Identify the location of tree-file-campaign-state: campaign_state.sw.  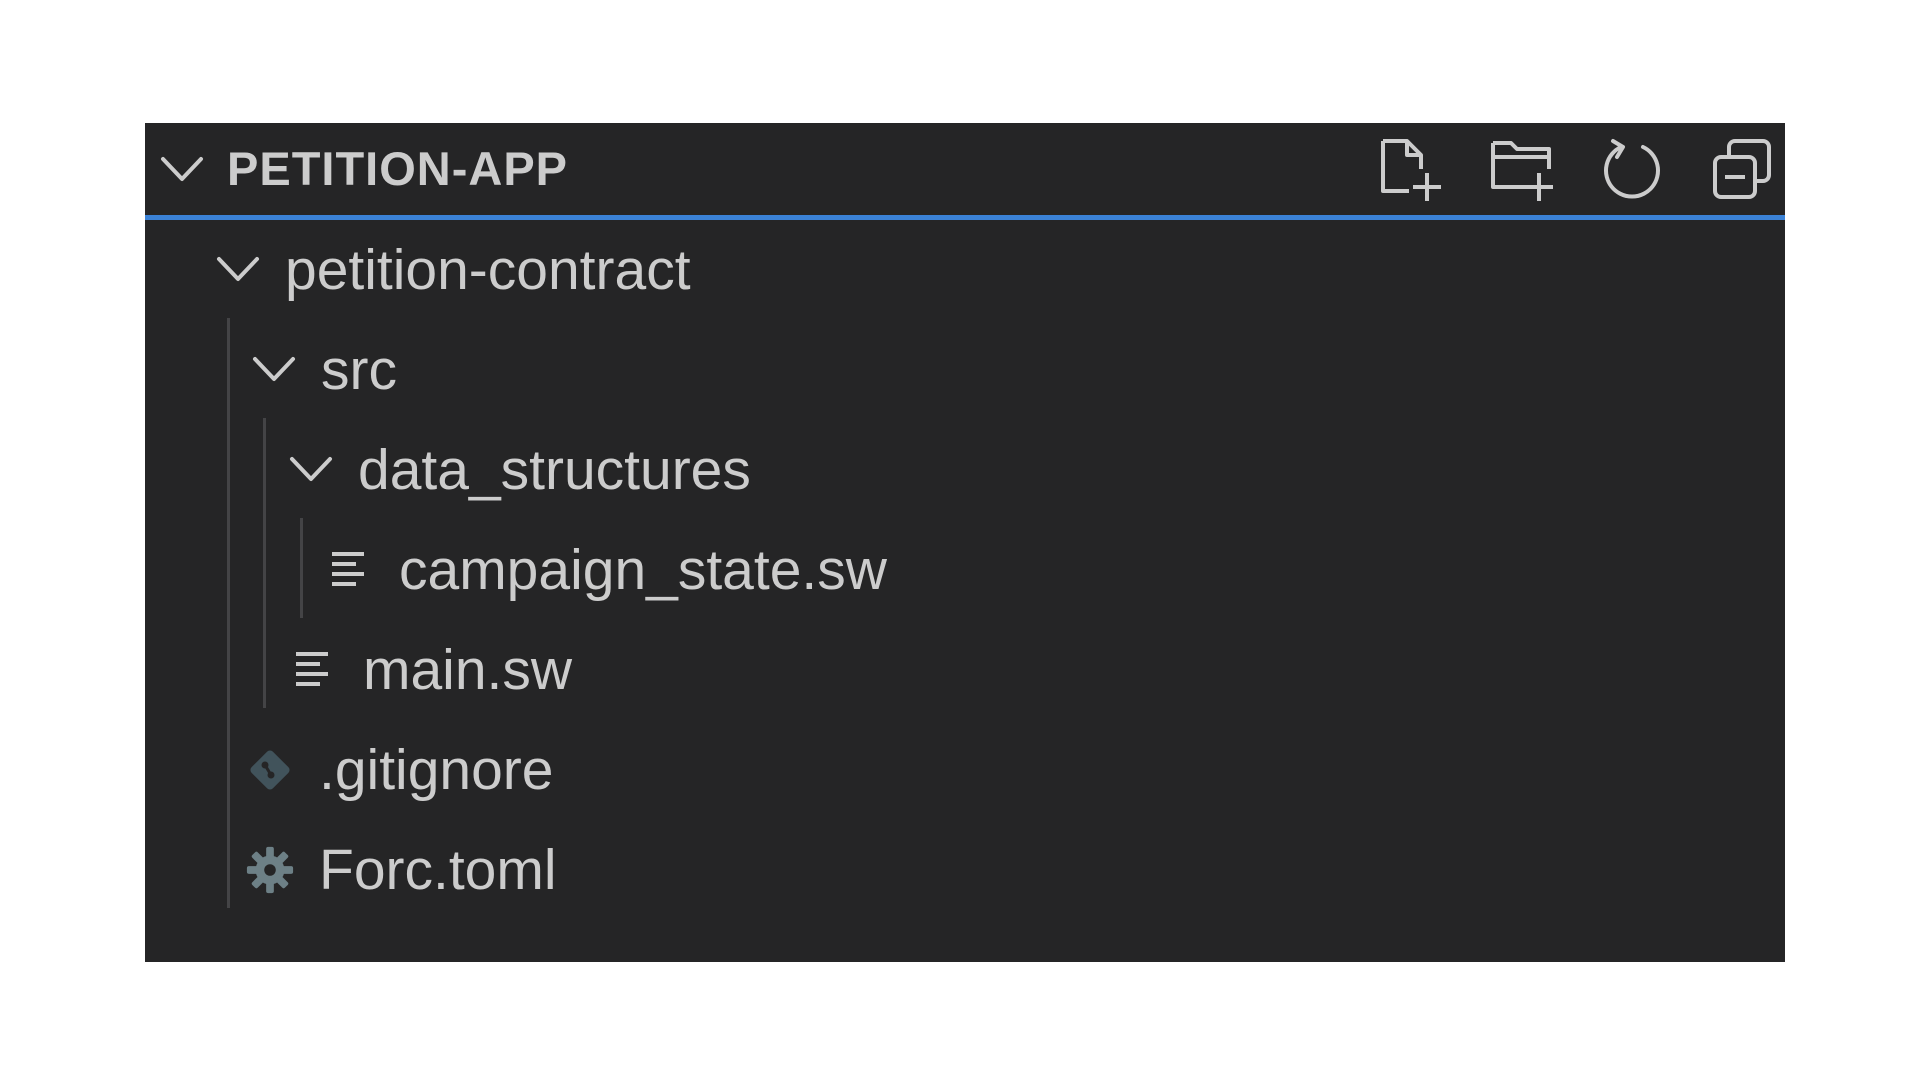
(965, 570).